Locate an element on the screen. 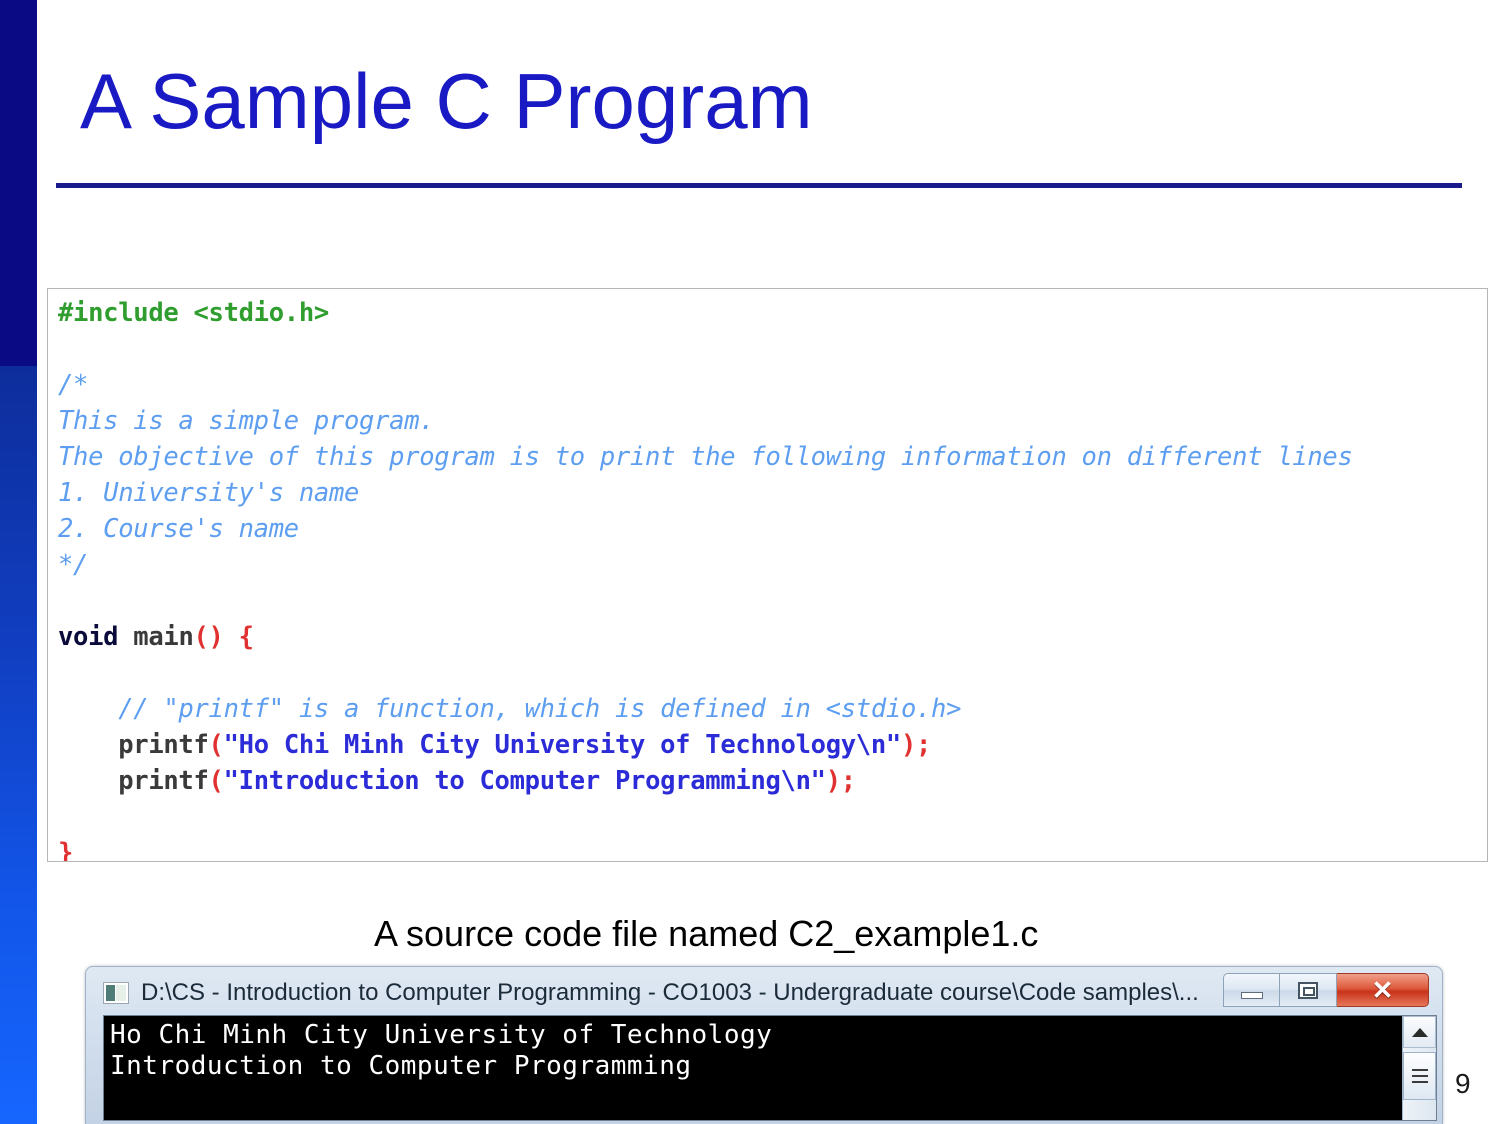  window-controls: ✕ is located at coordinates (1326, 991).